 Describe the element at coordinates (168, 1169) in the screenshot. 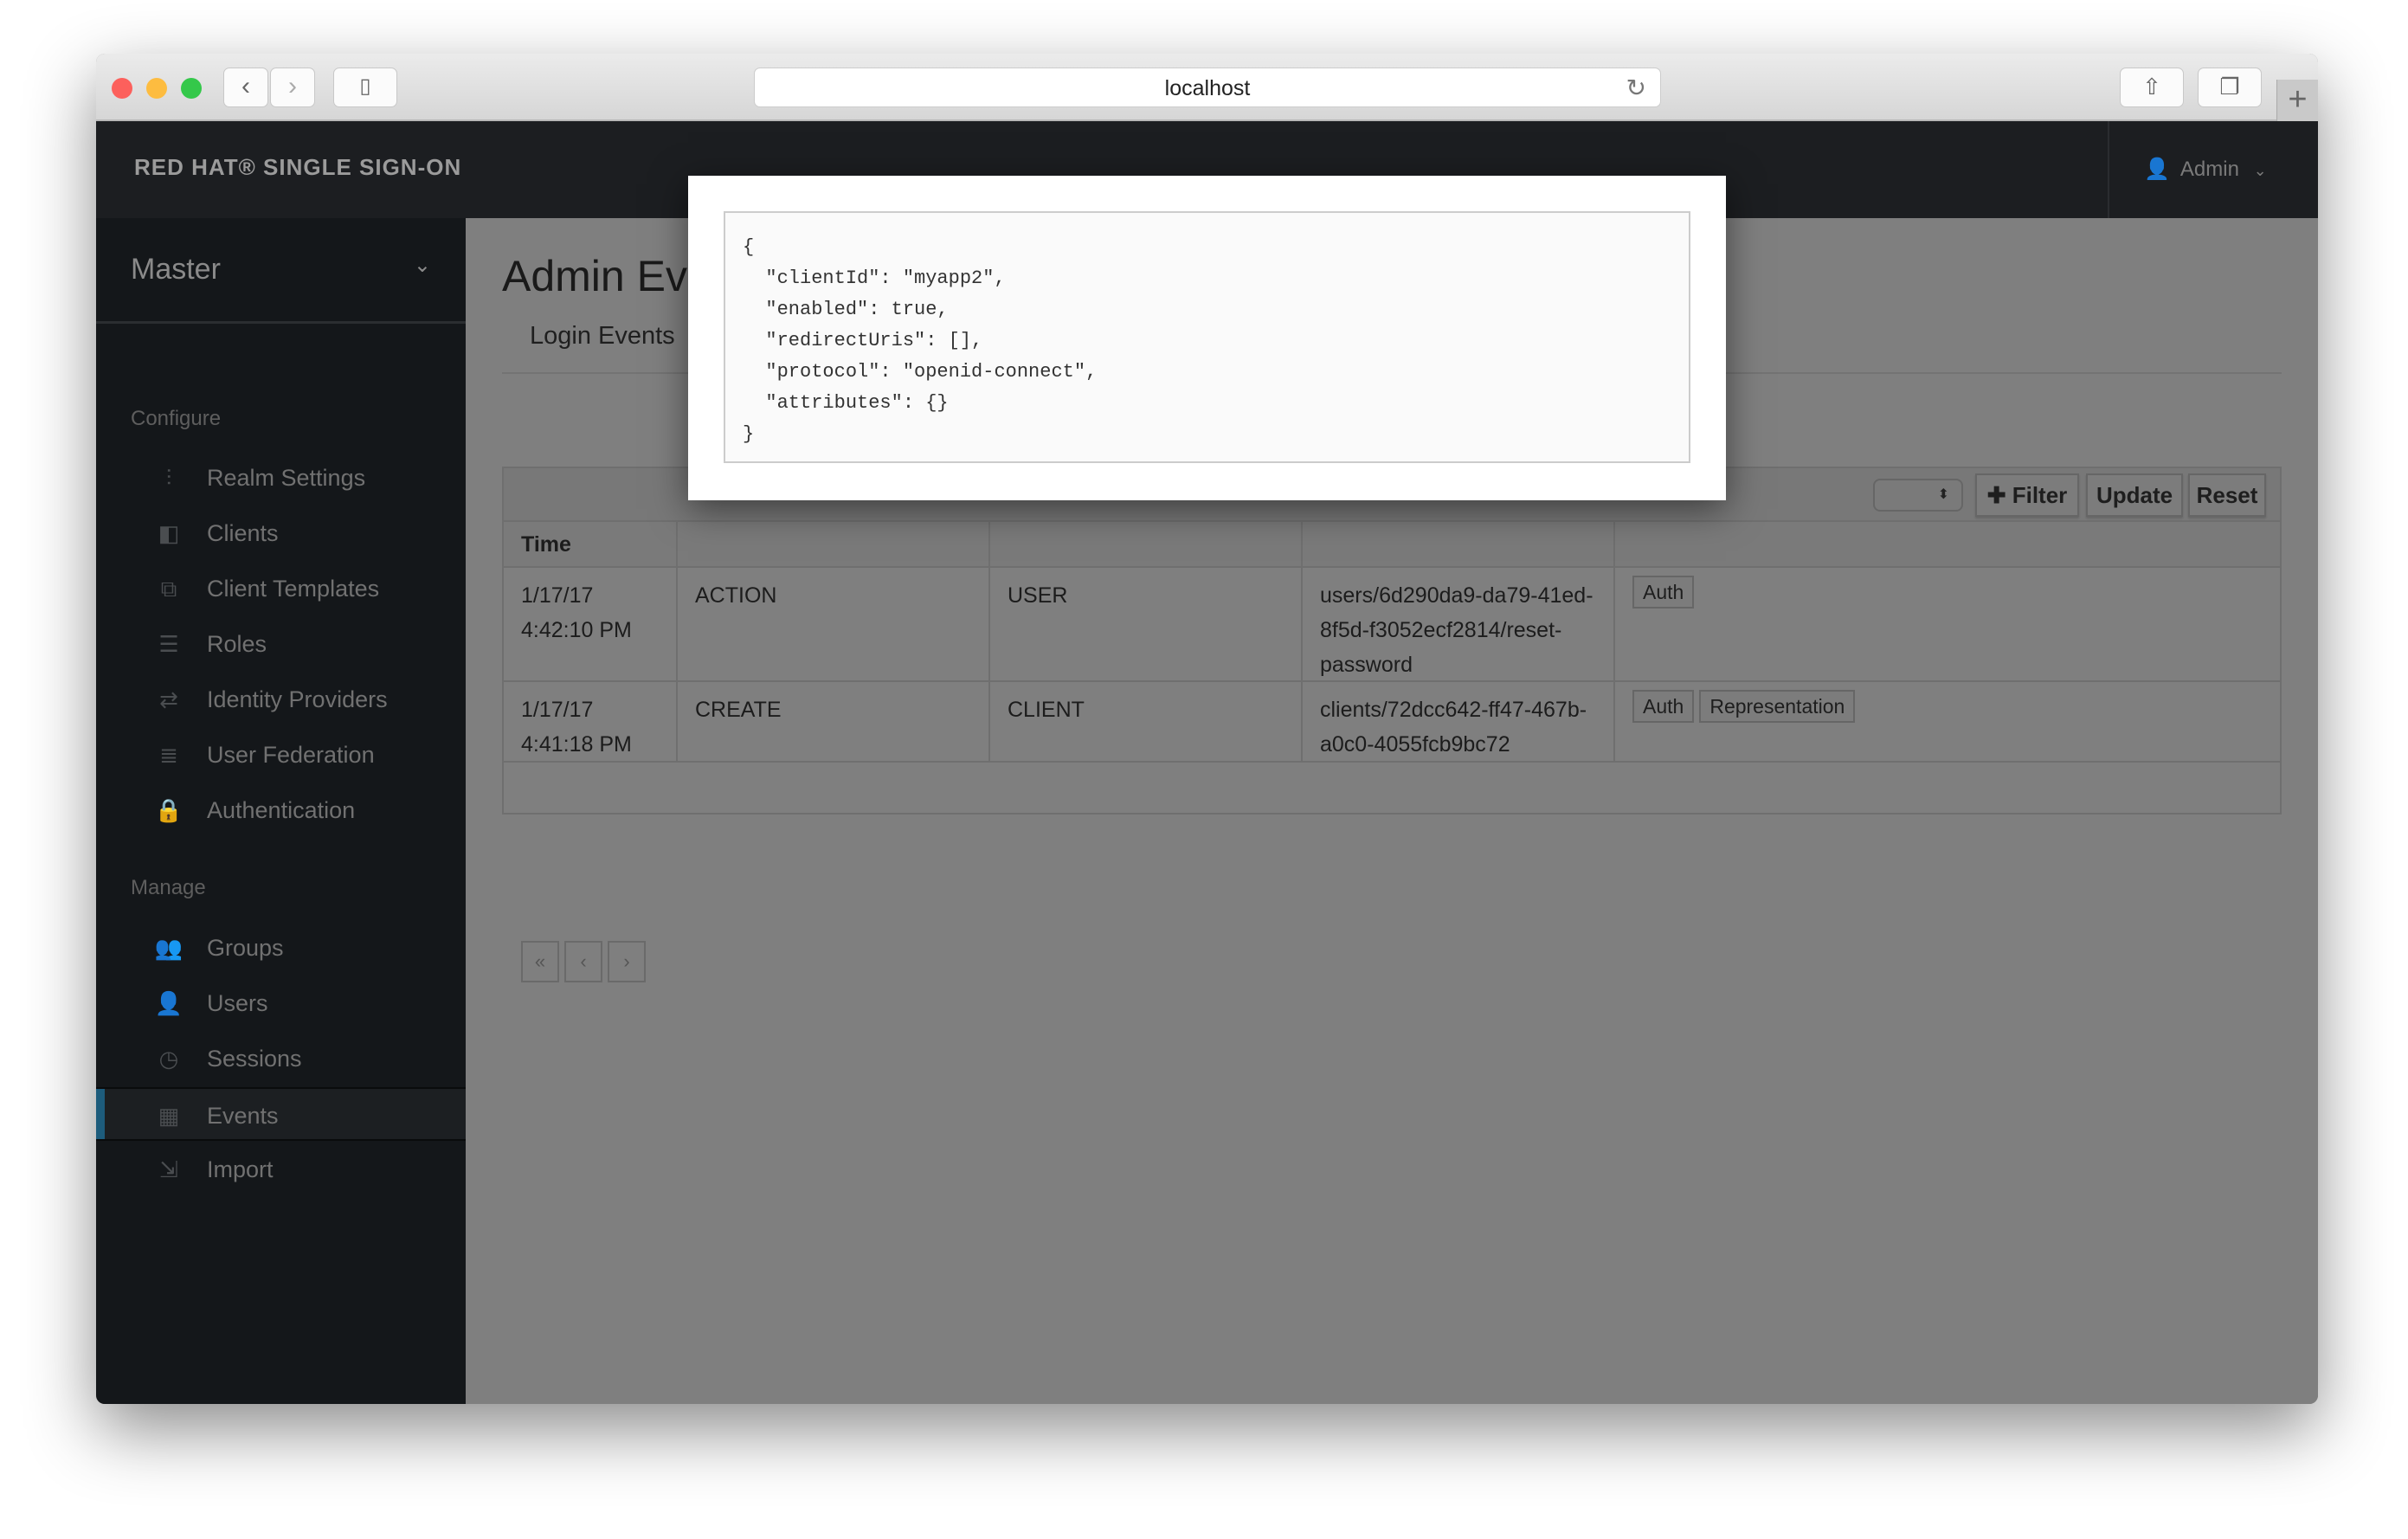

I see `import-icon: ⇲` at that location.